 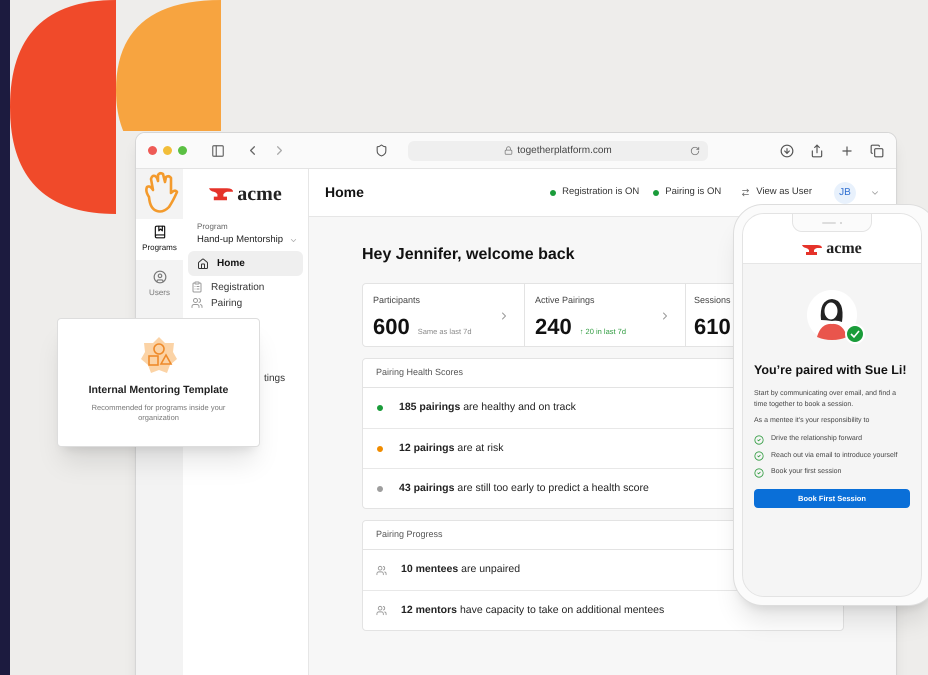 I want to click on stat-value: 610, so click(x=712, y=326).